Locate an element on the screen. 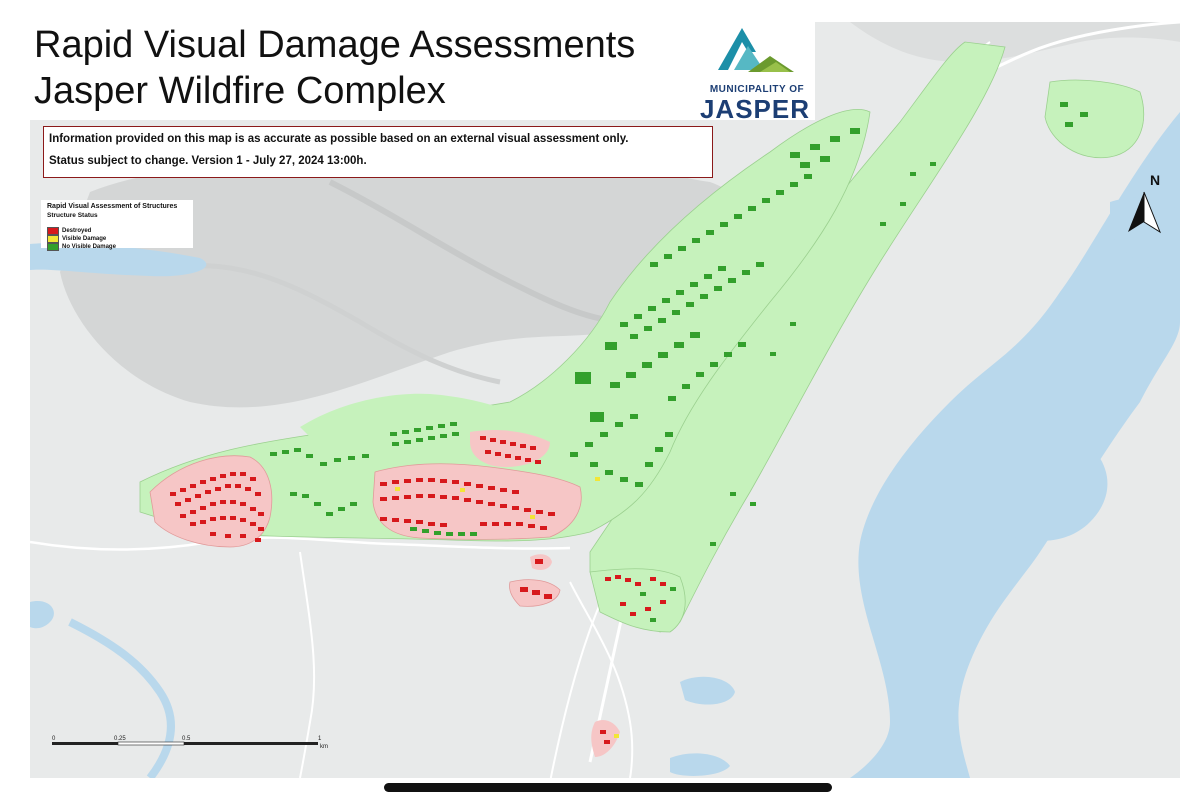  scale-unit: km is located at coordinates (324, 747).